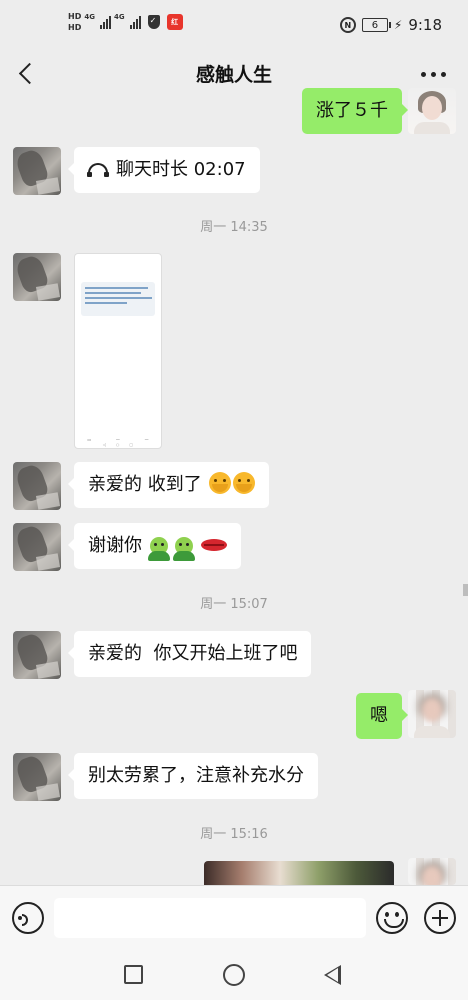  I want to click on clock: 9:18, so click(425, 25).